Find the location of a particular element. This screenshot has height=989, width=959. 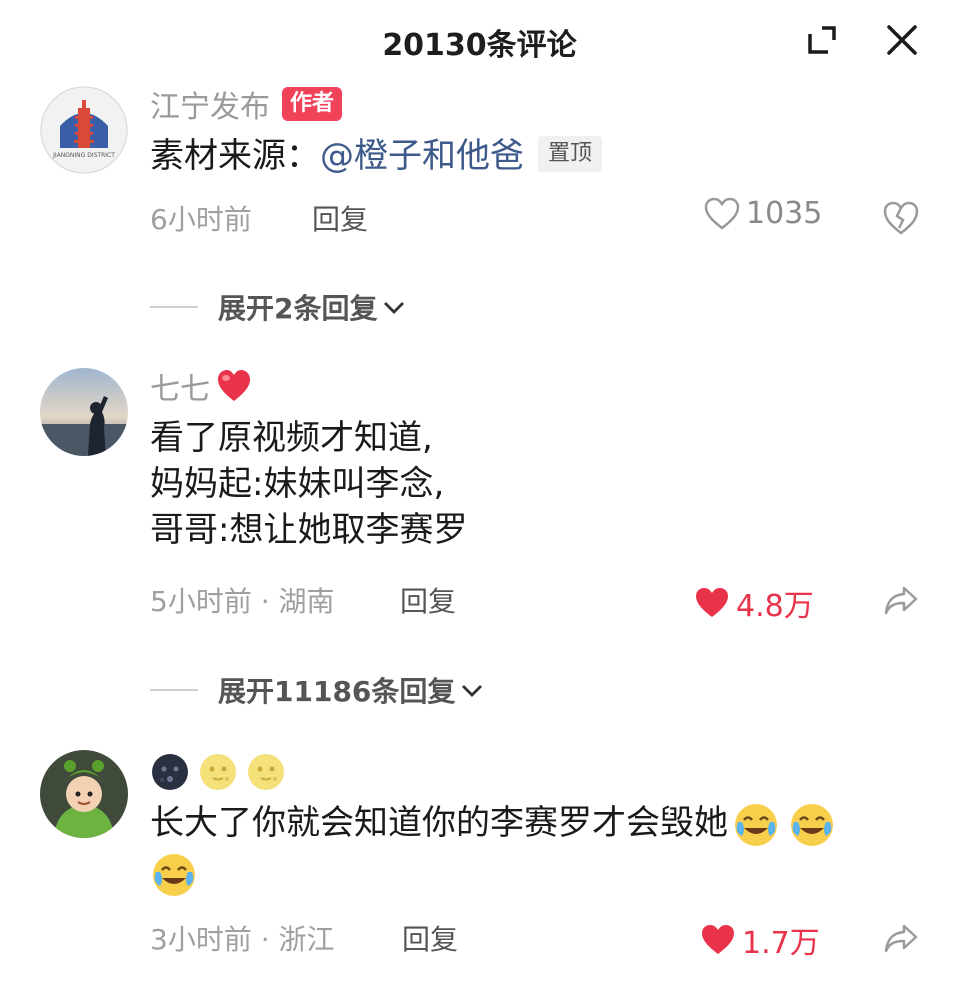

mention-link: @橙子和他爸 is located at coordinates (422, 156).